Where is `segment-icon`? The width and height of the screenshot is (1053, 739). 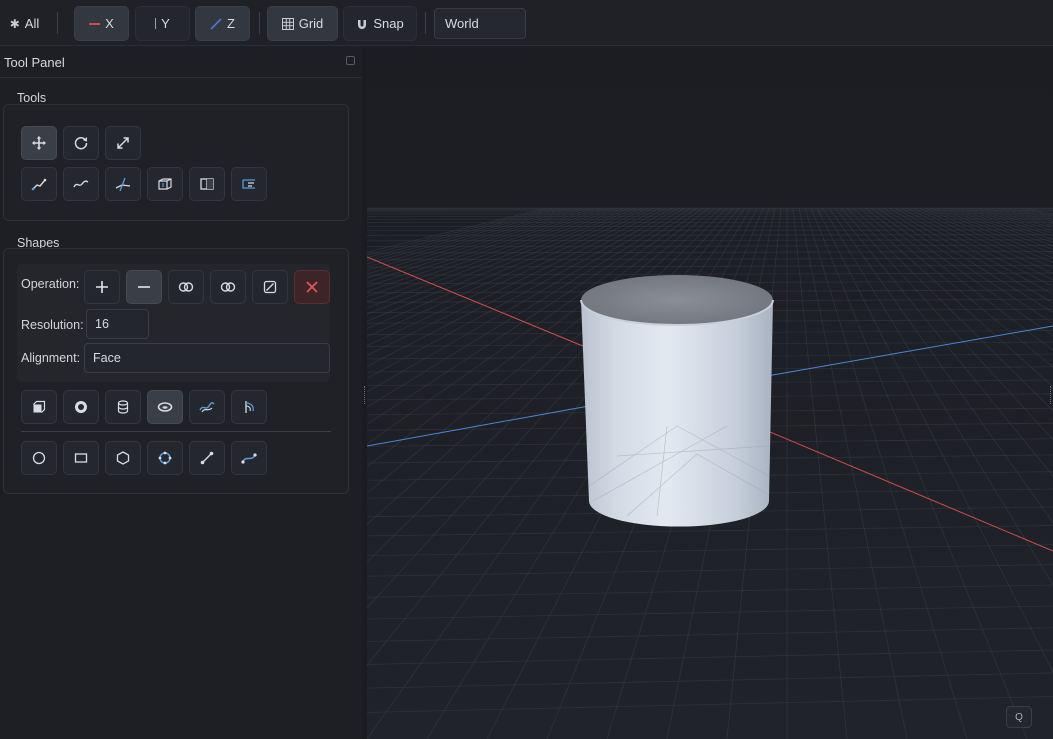 segment-icon is located at coordinates (207, 458).